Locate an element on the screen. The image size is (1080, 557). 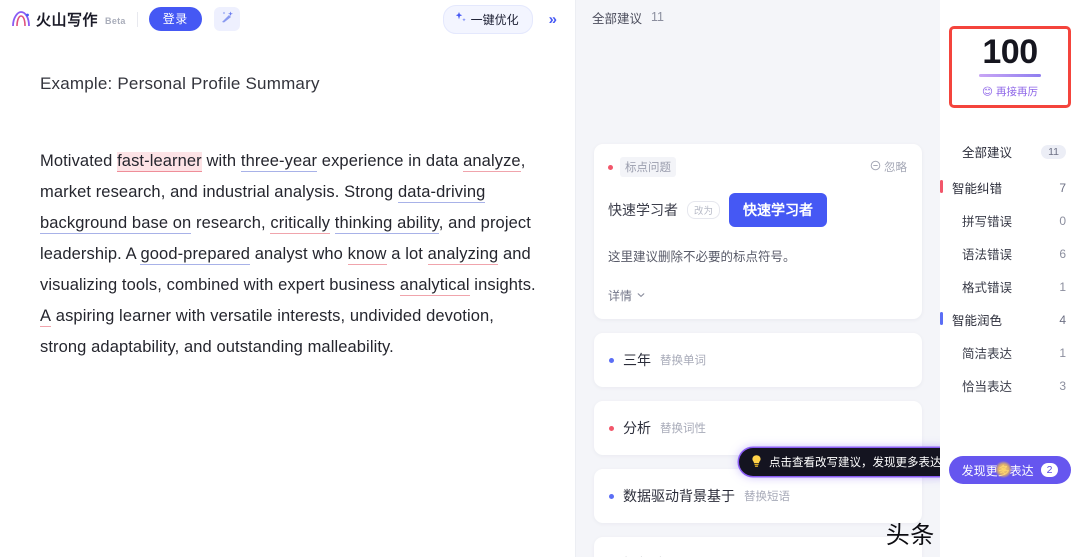
original-text: 快速学习者 is located at coordinates (643, 210).